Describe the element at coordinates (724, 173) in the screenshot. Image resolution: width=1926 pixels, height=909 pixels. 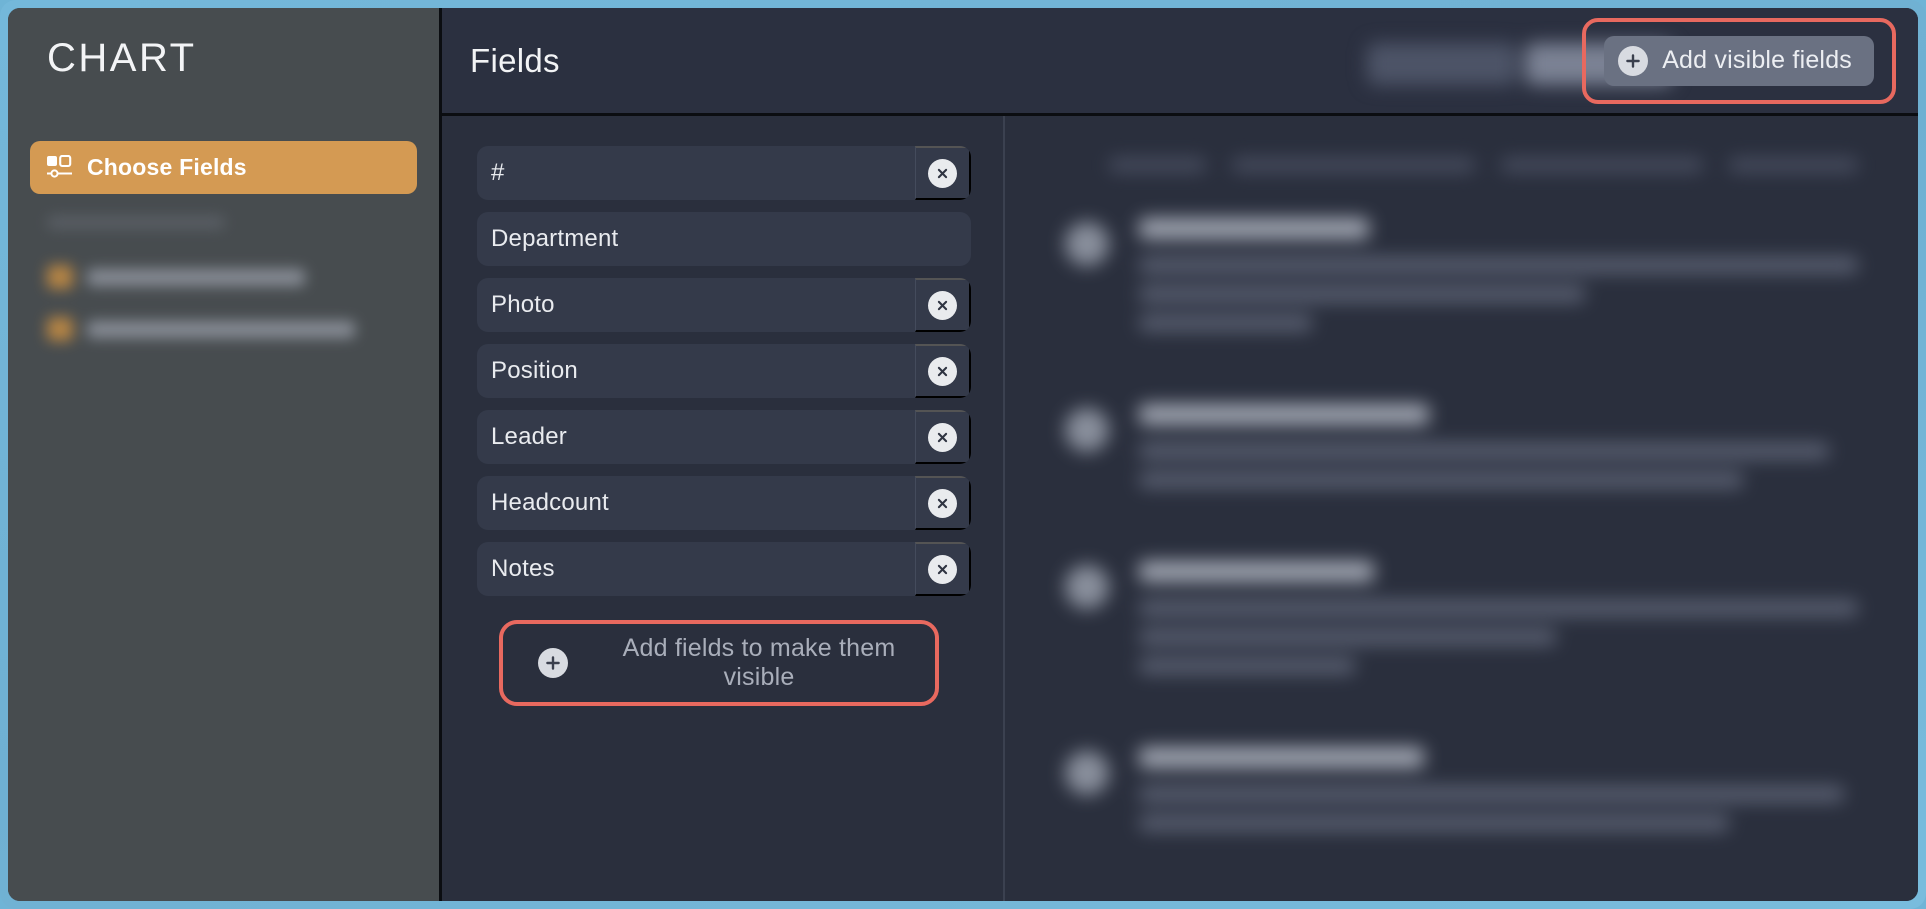
I see `table-row: #` at that location.